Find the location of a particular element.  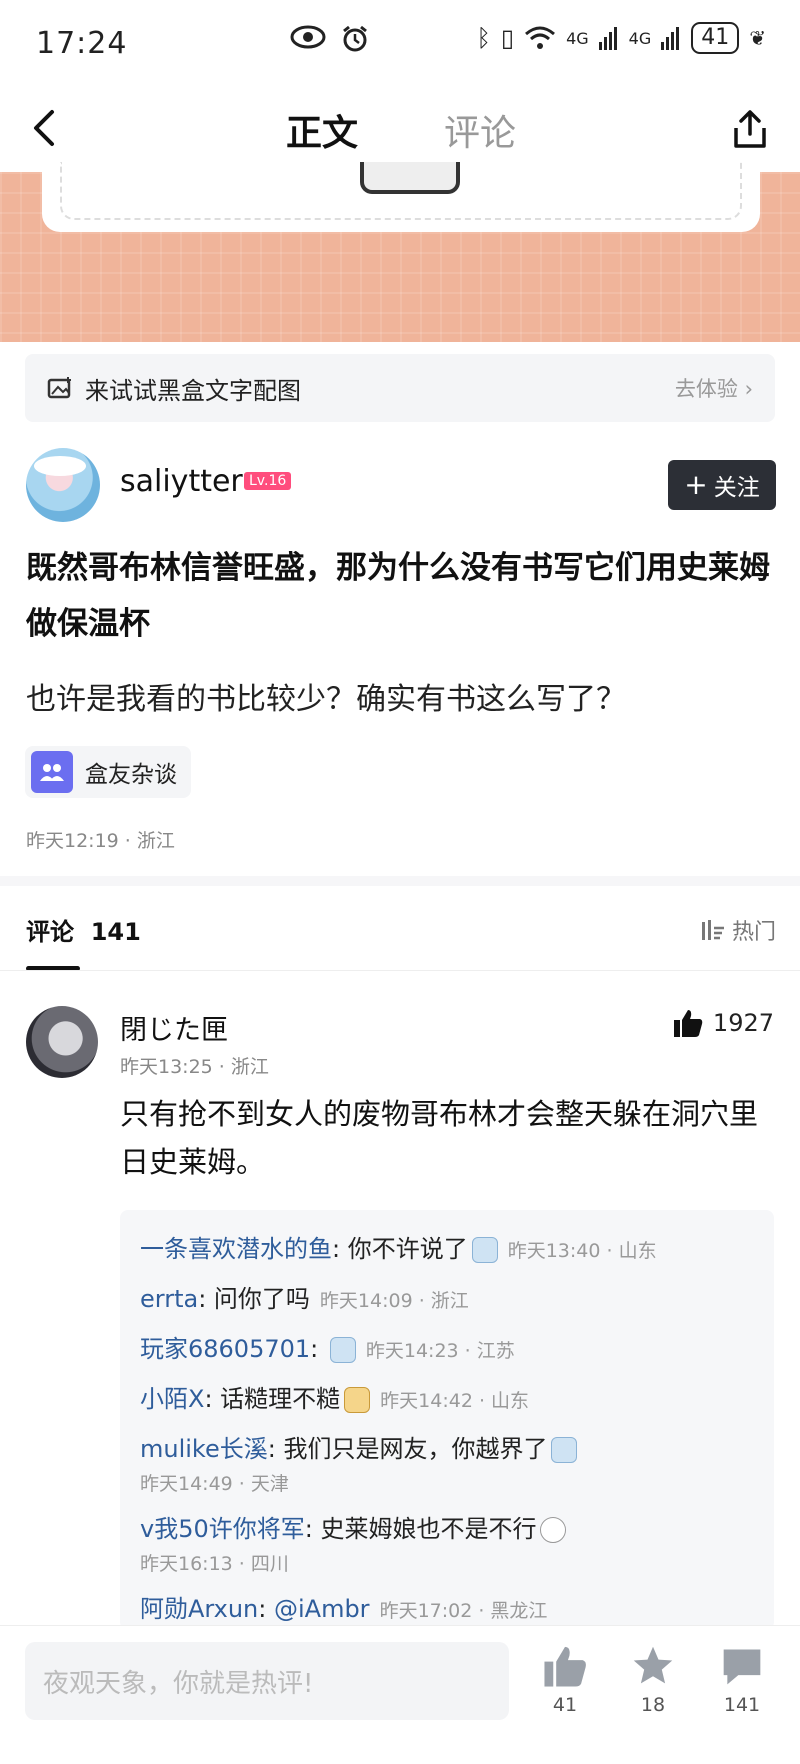

comment-button: 141 is located at coordinates (742, 1680).